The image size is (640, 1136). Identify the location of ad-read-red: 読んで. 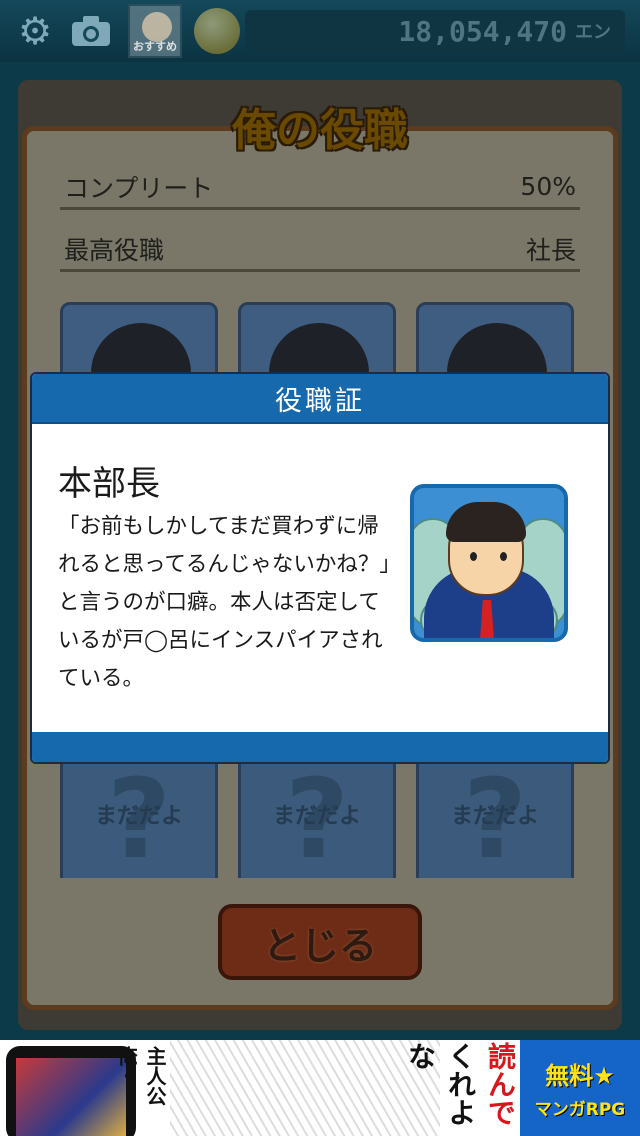
(500, 1084).